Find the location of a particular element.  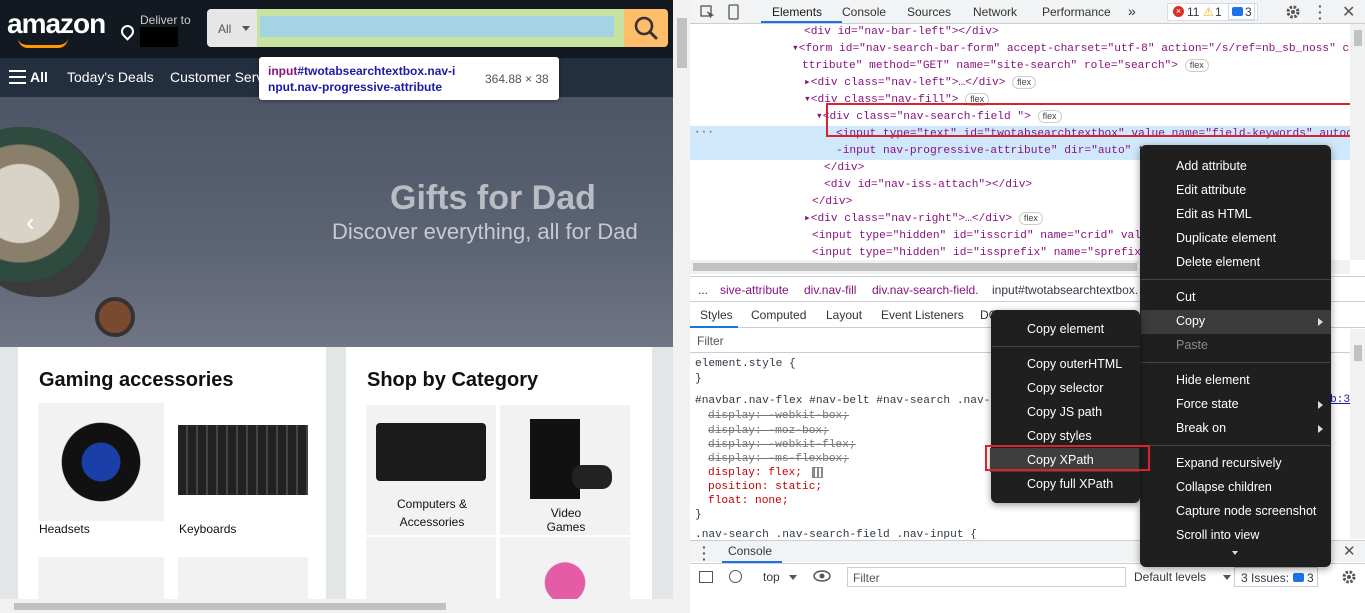

style-declaration-overridden: display: -moz-box; is located at coordinates (768, 431).